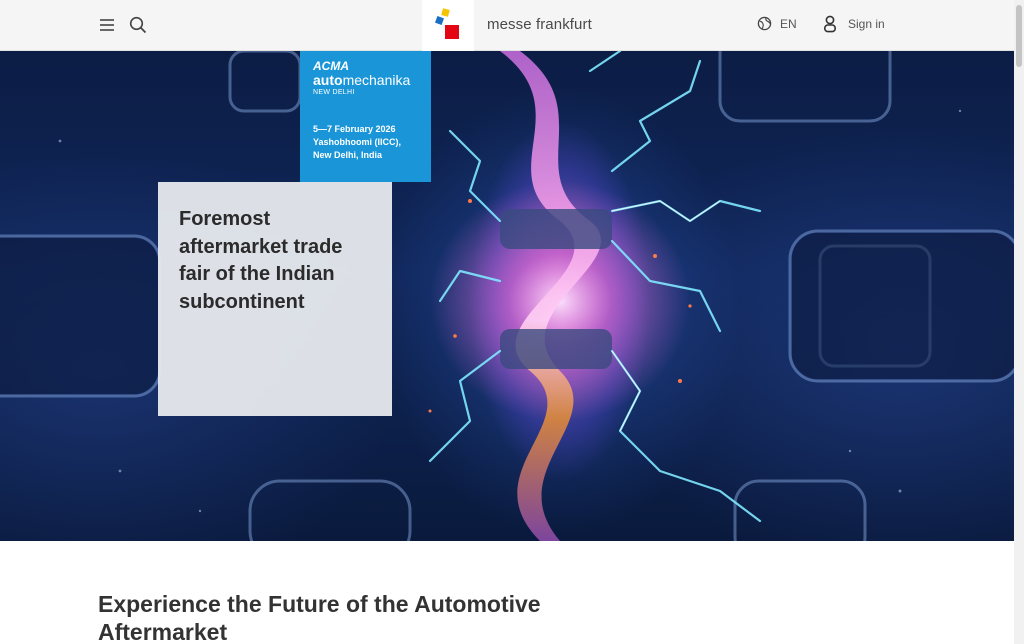 The width and height of the screenshot is (1024, 644). Describe the element at coordinates (1019, 322) in the screenshot. I see `vertical-scrollbar` at that location.